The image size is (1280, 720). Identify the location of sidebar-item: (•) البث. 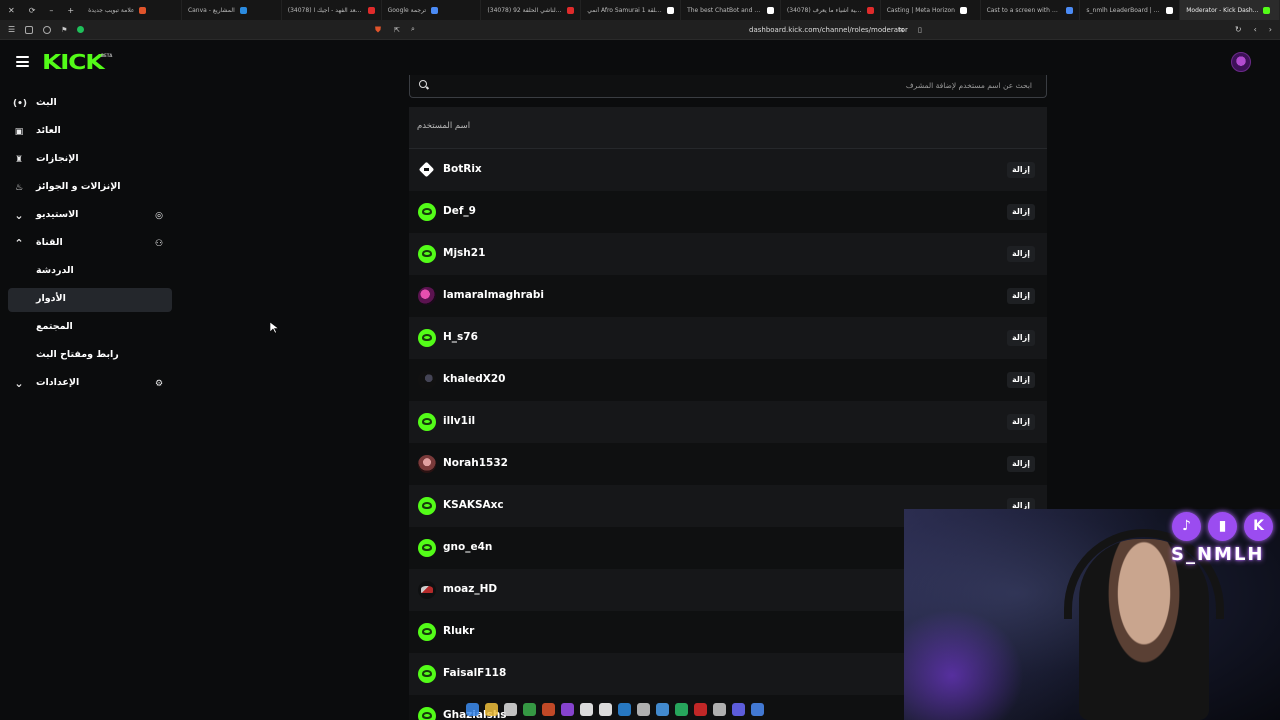
(90, 104).